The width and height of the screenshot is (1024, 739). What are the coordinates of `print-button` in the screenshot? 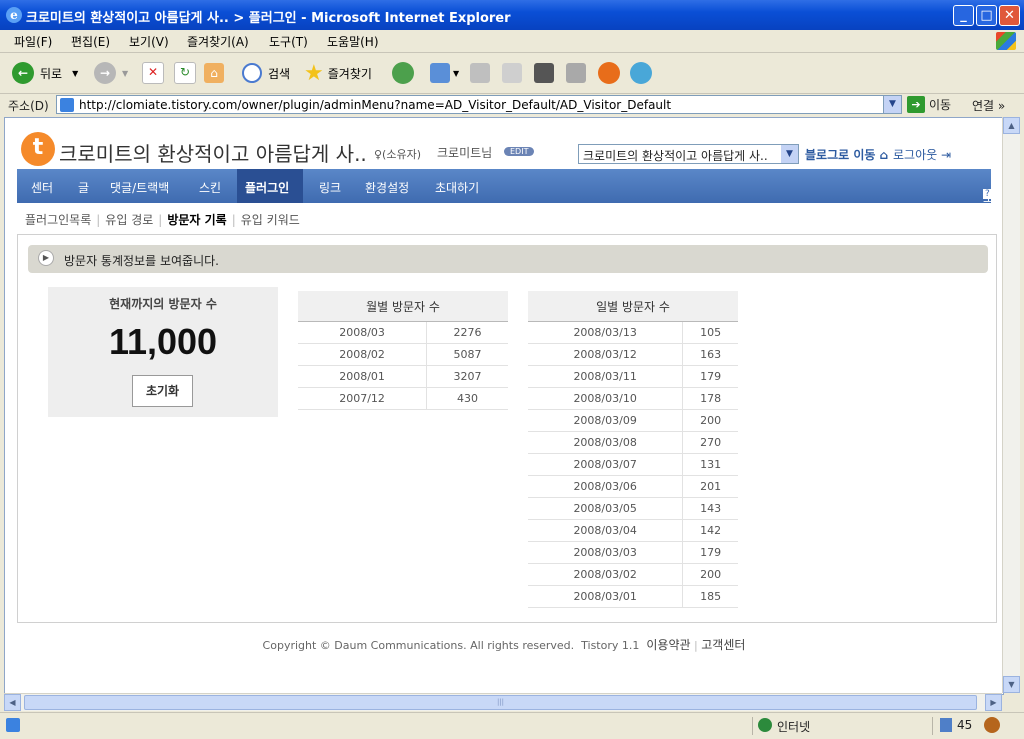 It's located at (480, 73).